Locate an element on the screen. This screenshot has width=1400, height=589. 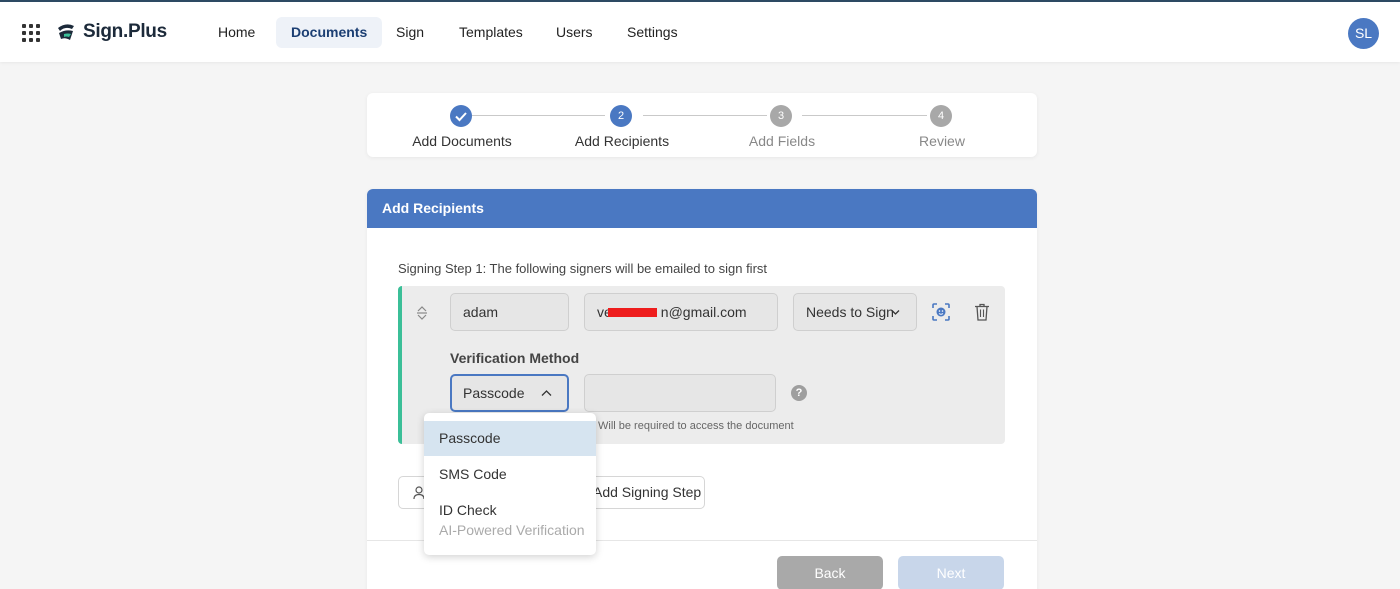
app-name: Sign.Plus is located at coordinates (125, 31).